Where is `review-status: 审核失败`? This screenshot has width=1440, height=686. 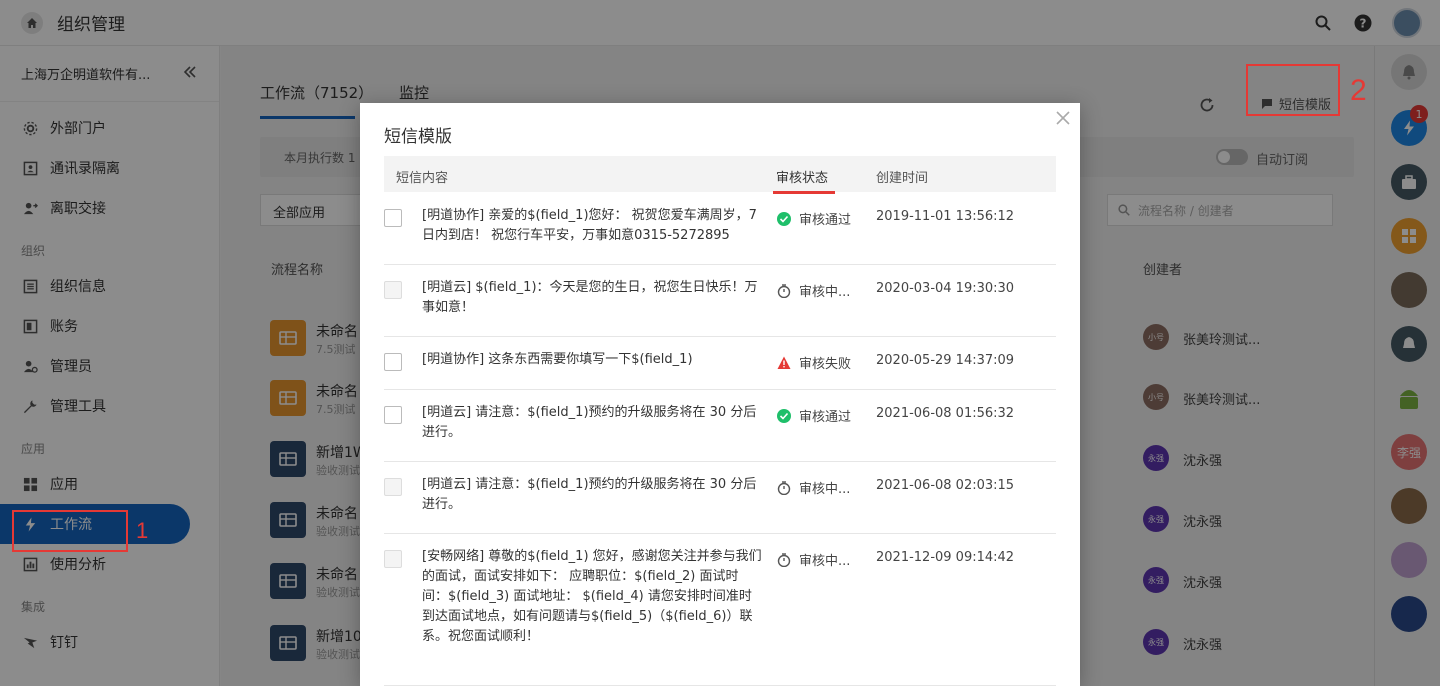
review-status: 审核失败 is located at coordinates (814, 362).